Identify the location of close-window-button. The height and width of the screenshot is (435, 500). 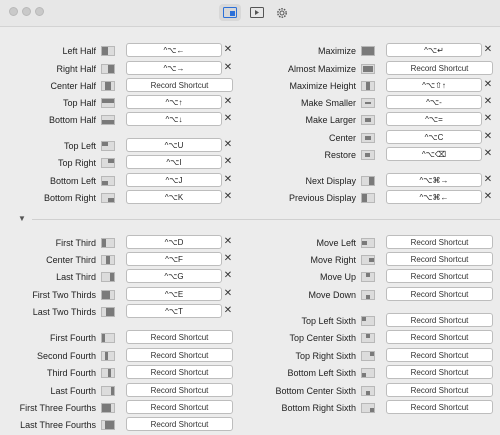
(13, 11).